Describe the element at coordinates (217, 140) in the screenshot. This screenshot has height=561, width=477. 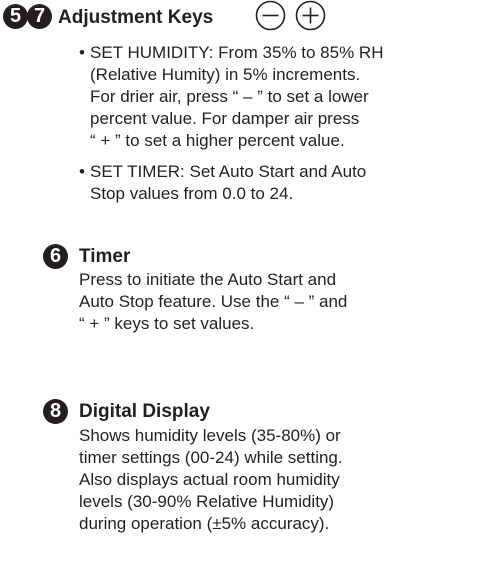
I see `bullet-line: “ + ” to set a higher percent value.` at that location.